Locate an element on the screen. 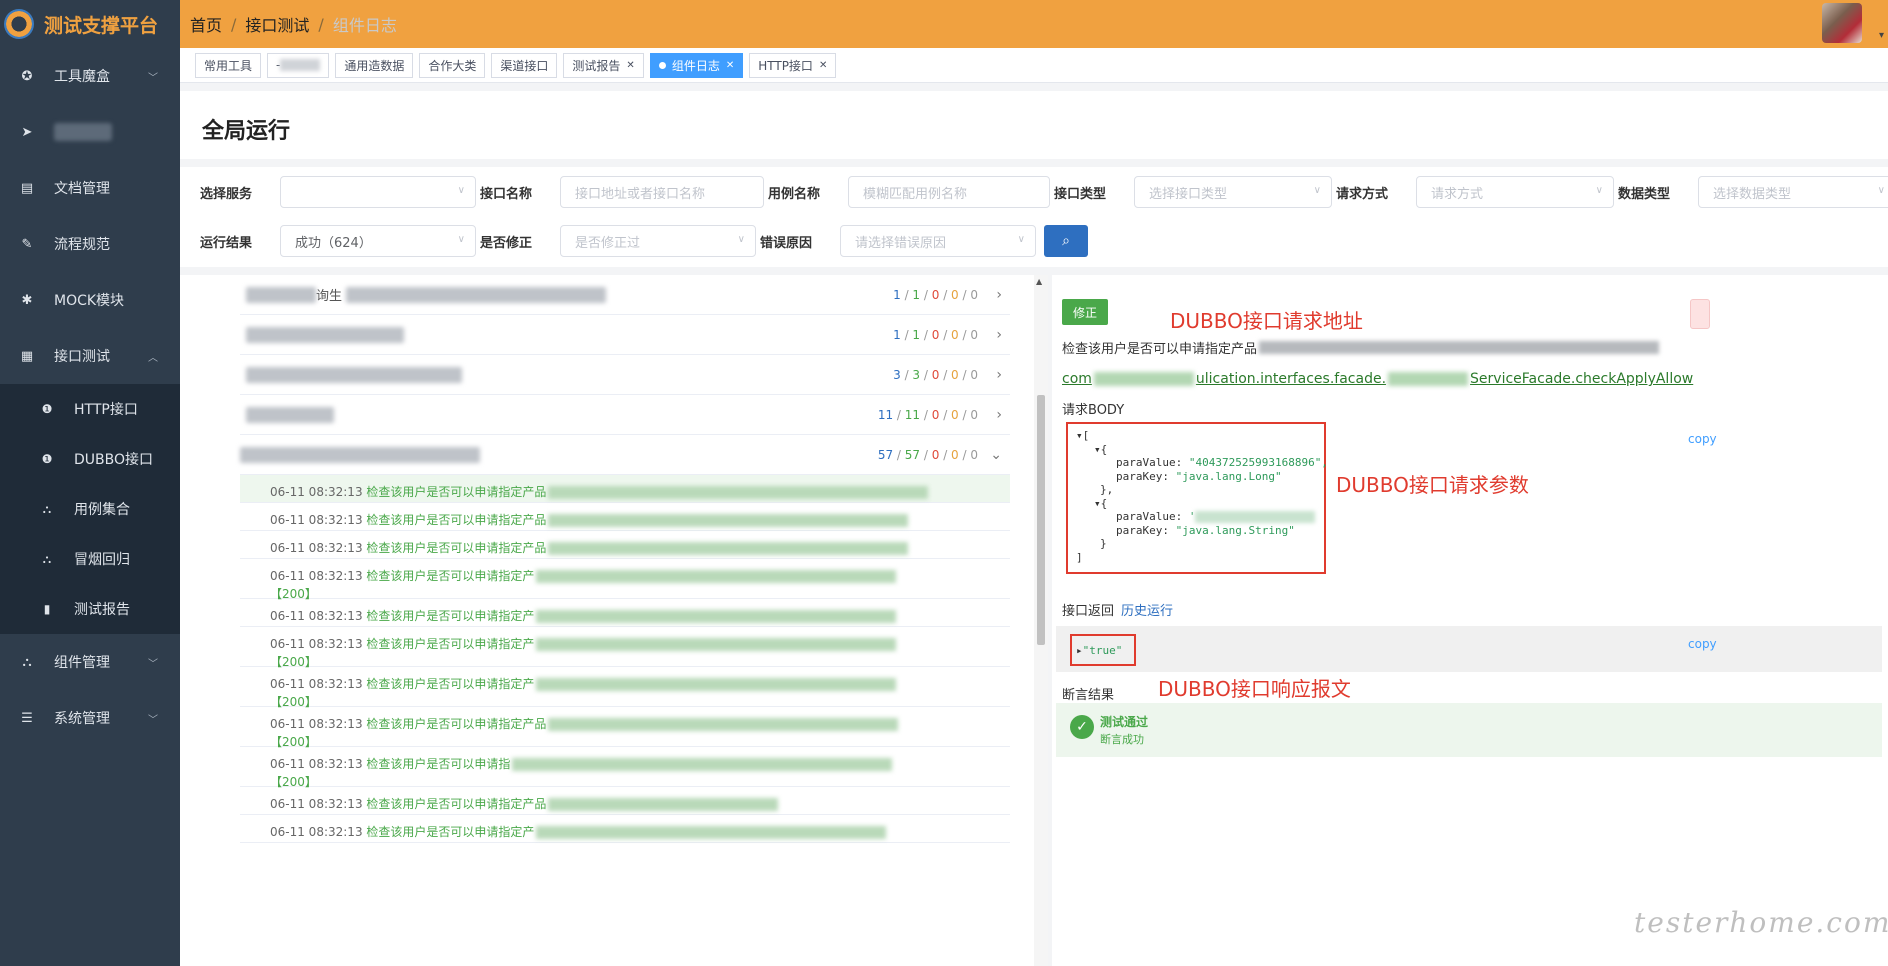 Image resolution: width=1888 pixels, height=966 pixels. tab-response: 接口返回 is located at coordinates (1088, 609).